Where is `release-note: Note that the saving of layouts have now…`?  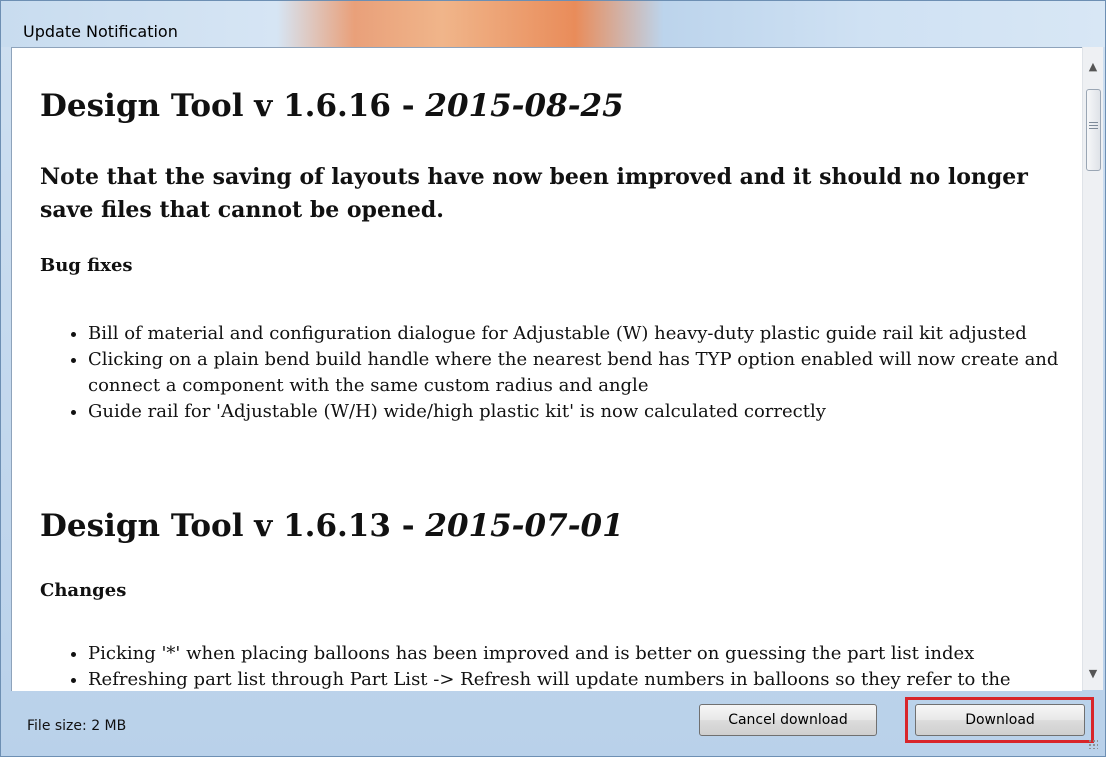
release-note: Note that the saving of layouts have now… is located at coordinates (534, 193).